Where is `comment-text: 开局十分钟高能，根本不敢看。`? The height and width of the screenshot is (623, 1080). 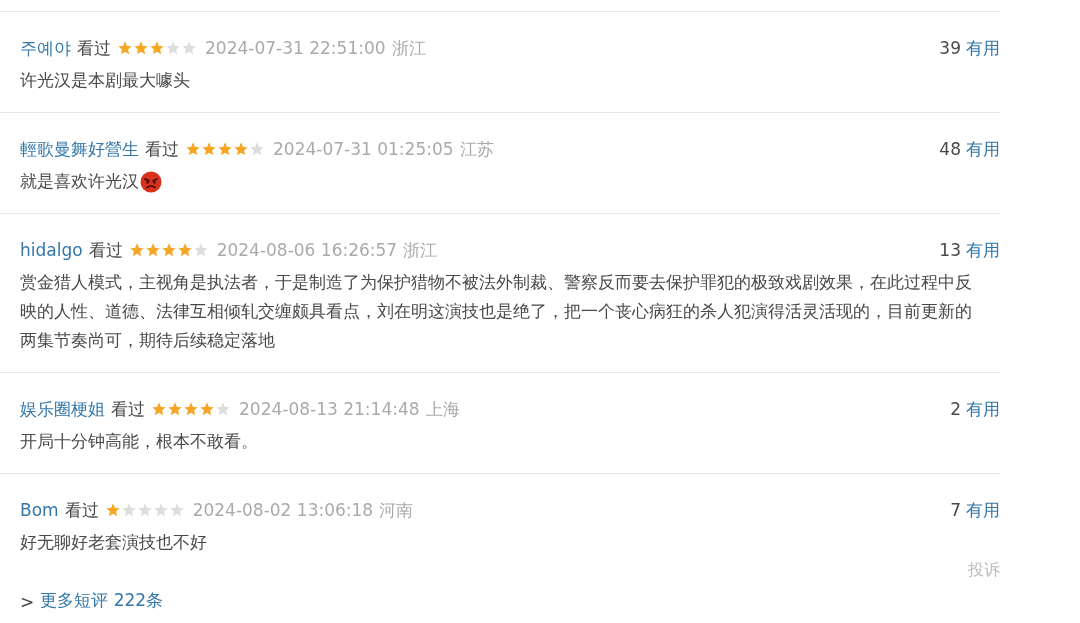
comment-text: 开局十分钟高能，根本不敢看。 is located at coordinates (139, 441).